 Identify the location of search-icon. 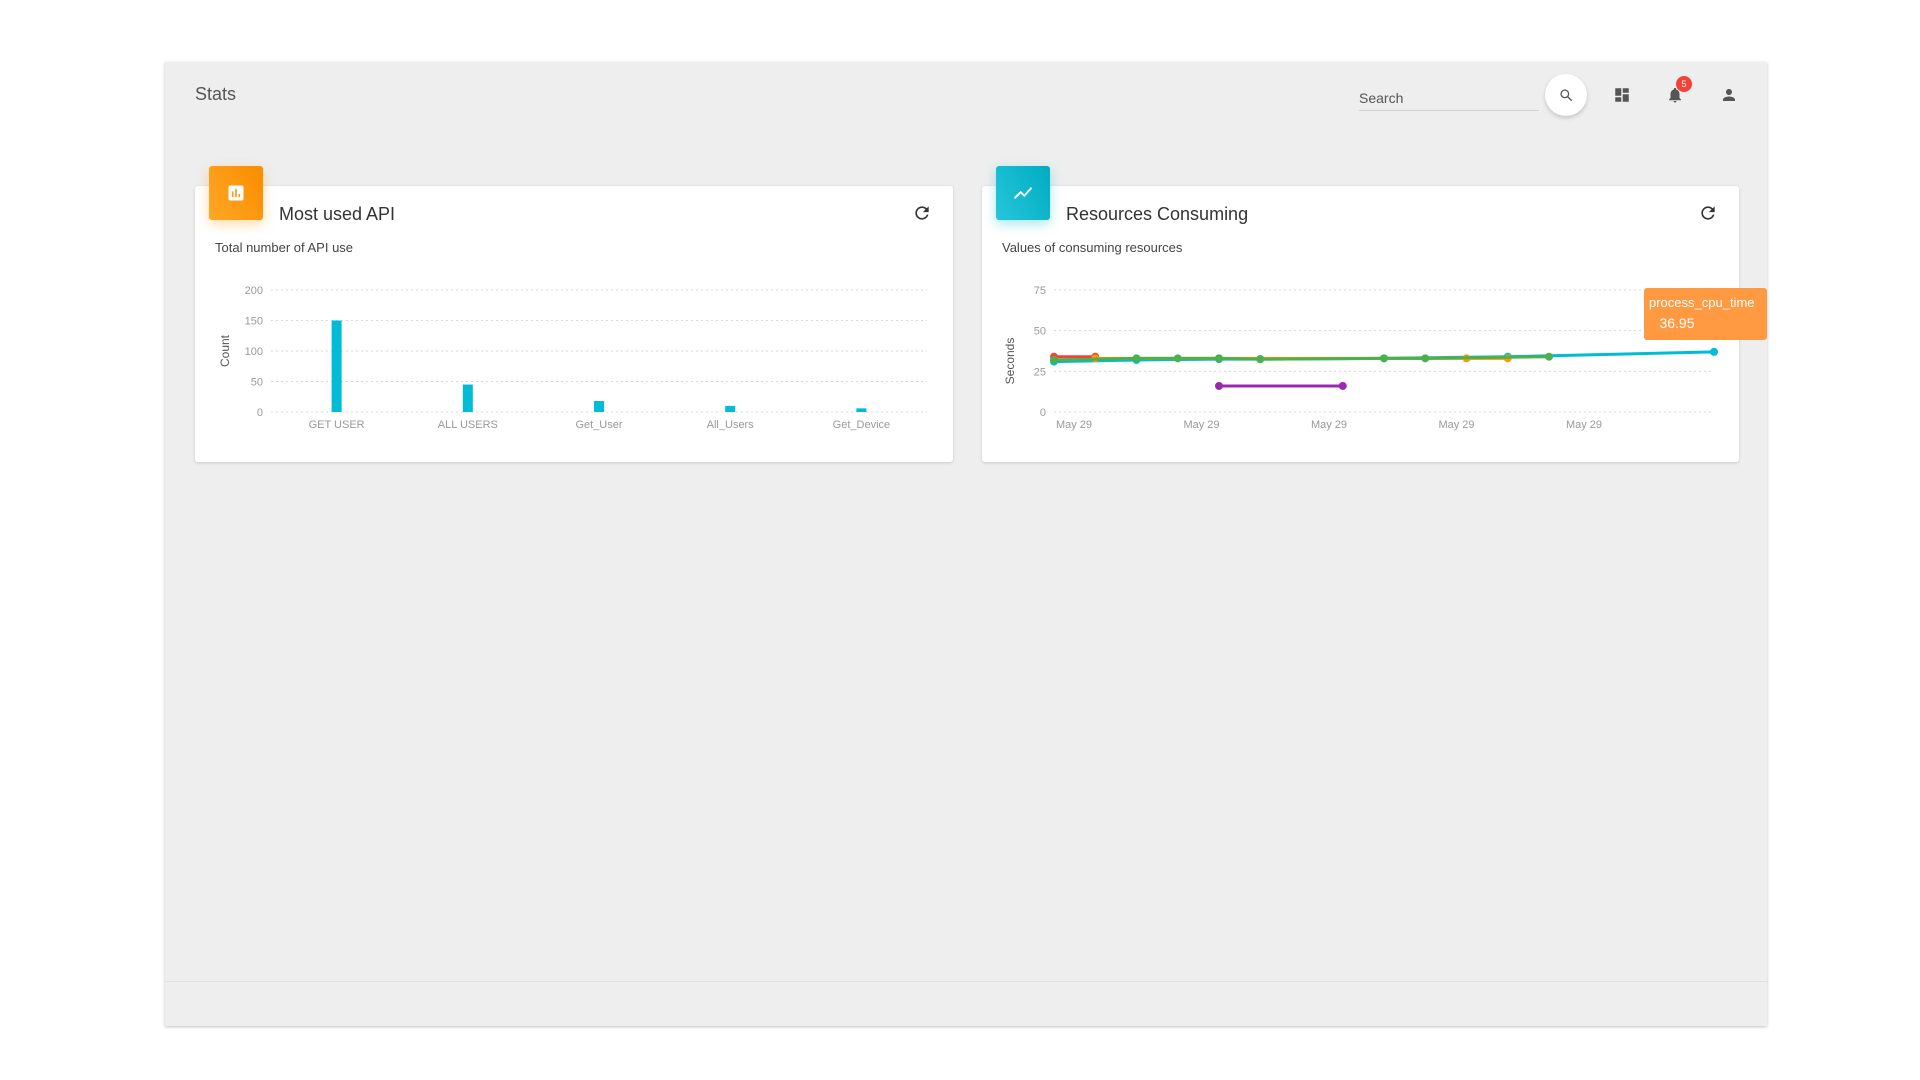
(1566, 95).